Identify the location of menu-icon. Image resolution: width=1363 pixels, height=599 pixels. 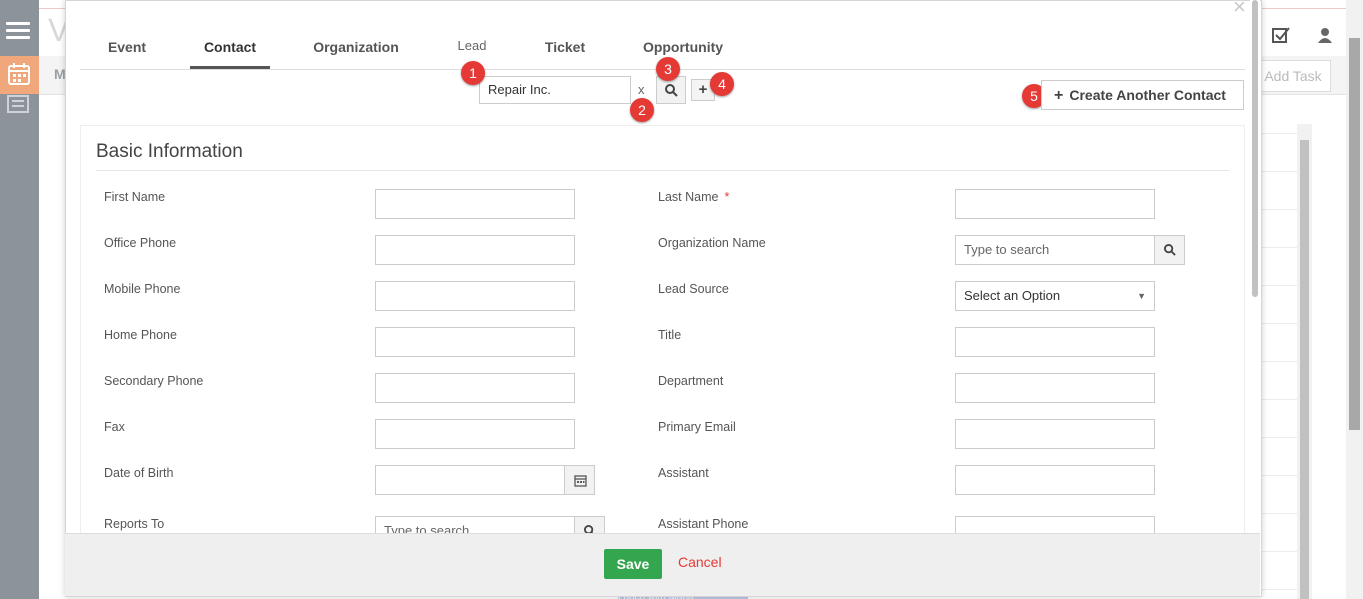
(18, 31).